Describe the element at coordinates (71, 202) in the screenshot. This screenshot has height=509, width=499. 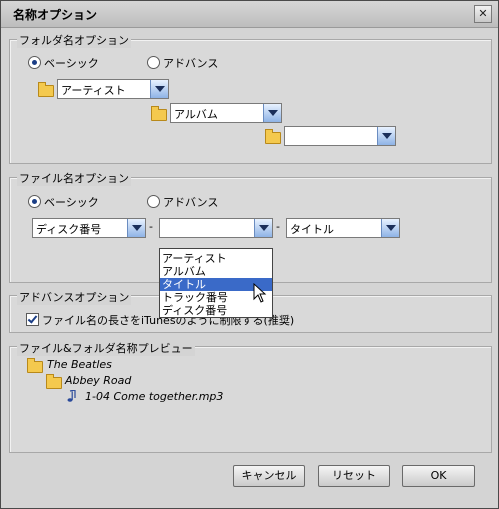
I see `file-basic-label: ベーシック` at that location.